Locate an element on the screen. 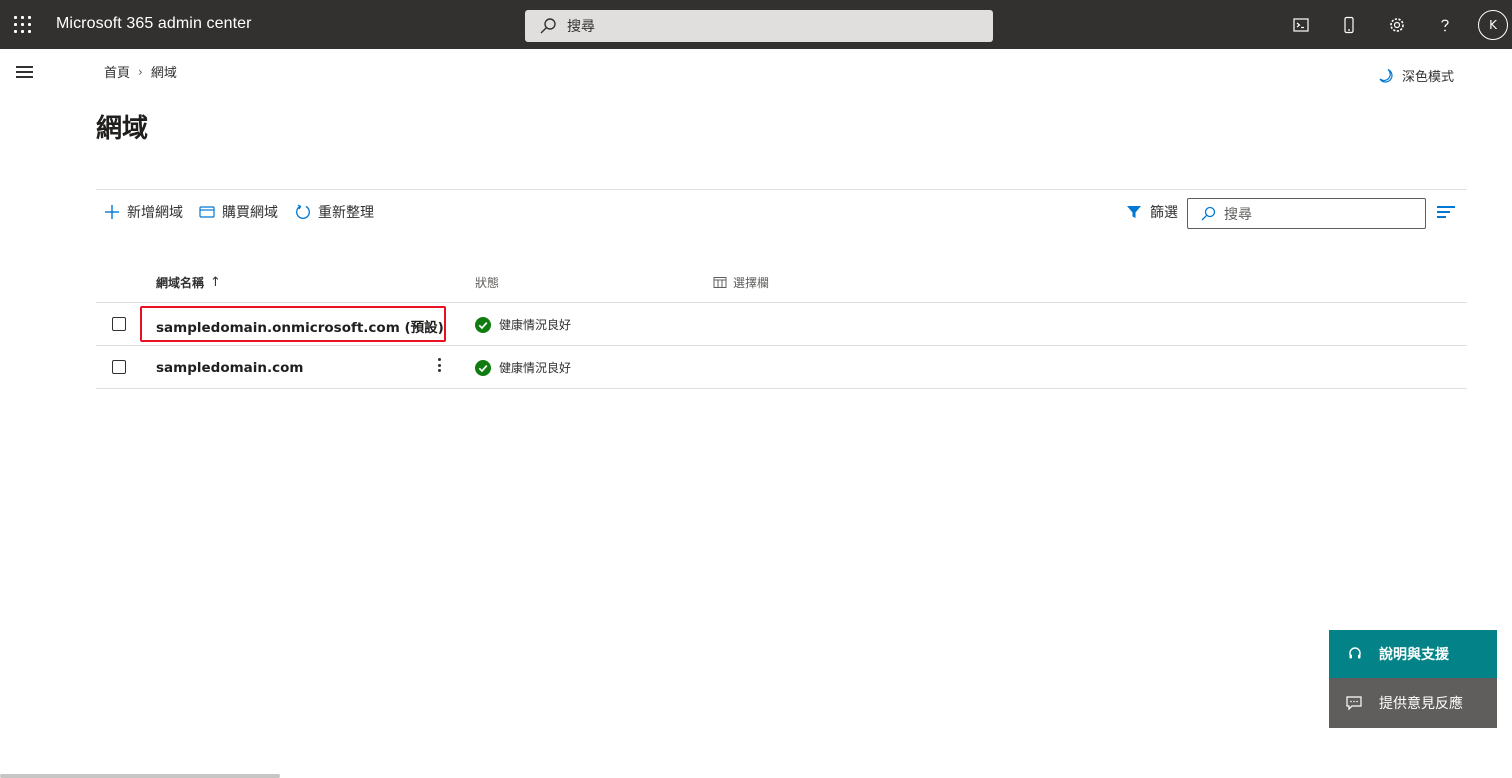 This screenshot has width=1512, height=778. terminal-icon is located at coordinates (1301, 24).